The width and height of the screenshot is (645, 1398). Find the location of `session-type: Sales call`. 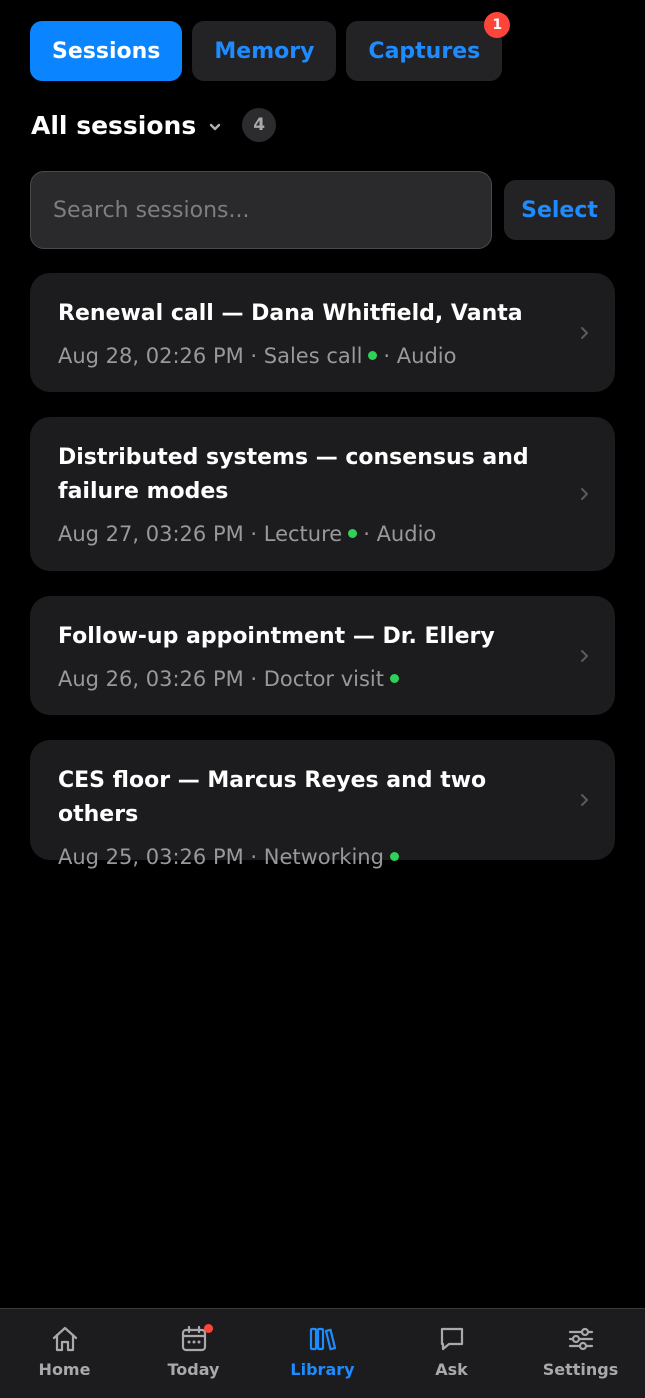

session-type: Sales call is located at coordinates (313, 356).